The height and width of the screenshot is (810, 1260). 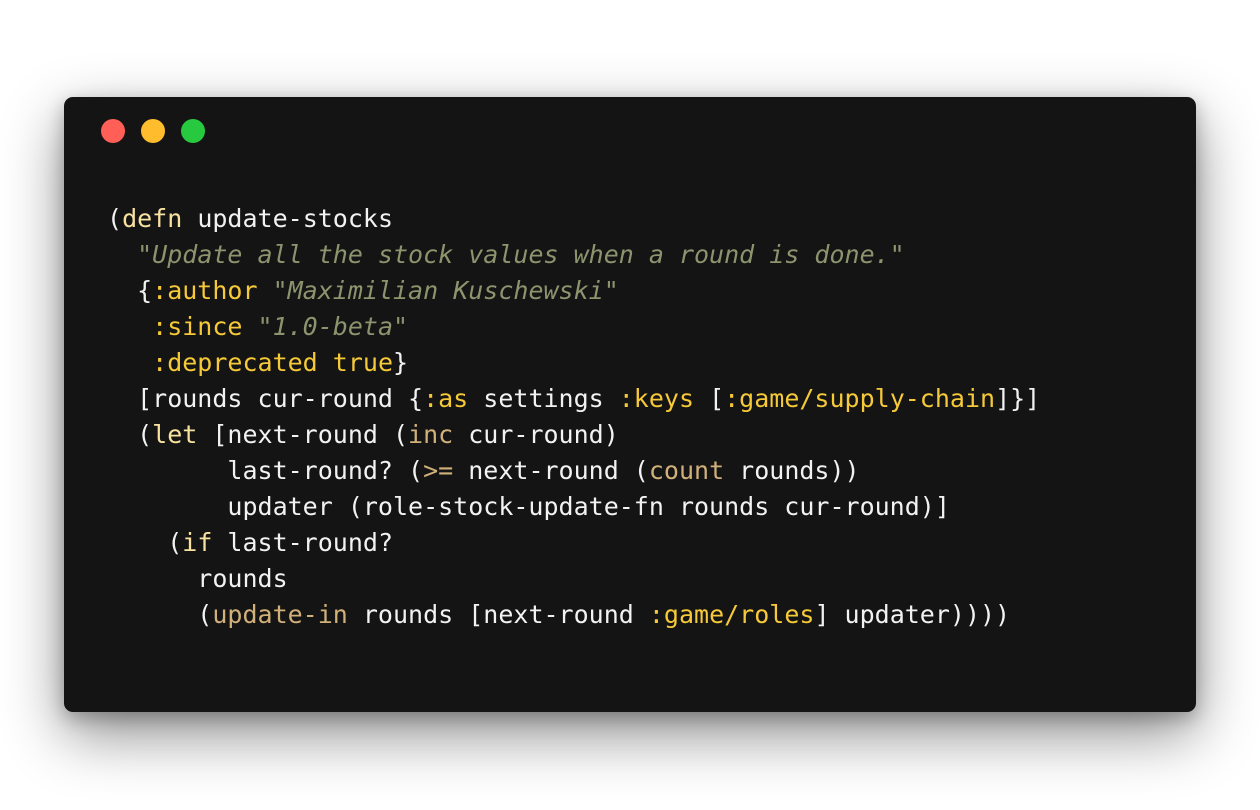 I want to click on code-special-form: if, so click(x=197, y=542).